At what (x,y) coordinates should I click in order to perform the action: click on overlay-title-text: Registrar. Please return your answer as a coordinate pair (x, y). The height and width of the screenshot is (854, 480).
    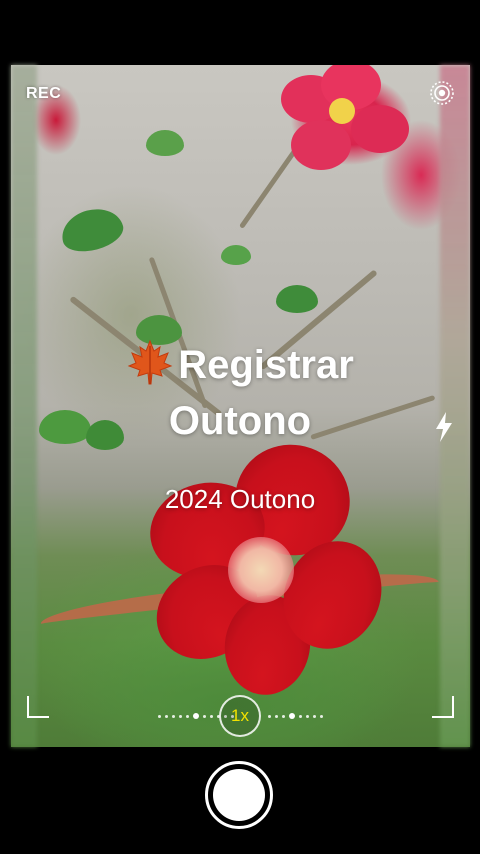
    Looking at the image, I should click on (266, 365).